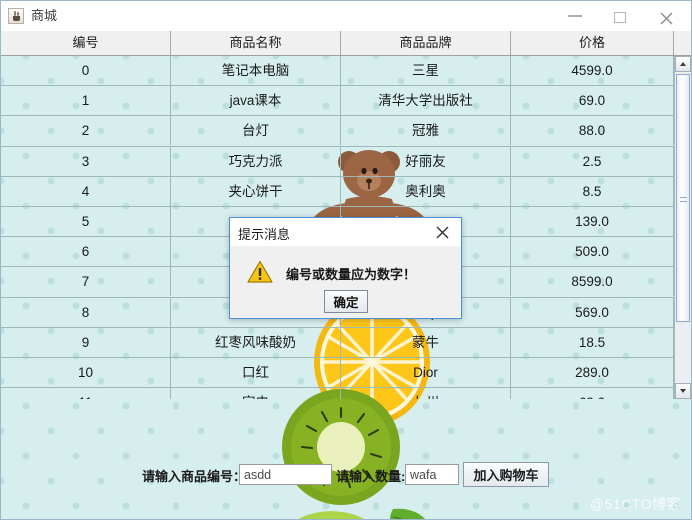 This screenshot has width=692, height=520. I want to click on scrollbar-thumb, so click(683, 198).